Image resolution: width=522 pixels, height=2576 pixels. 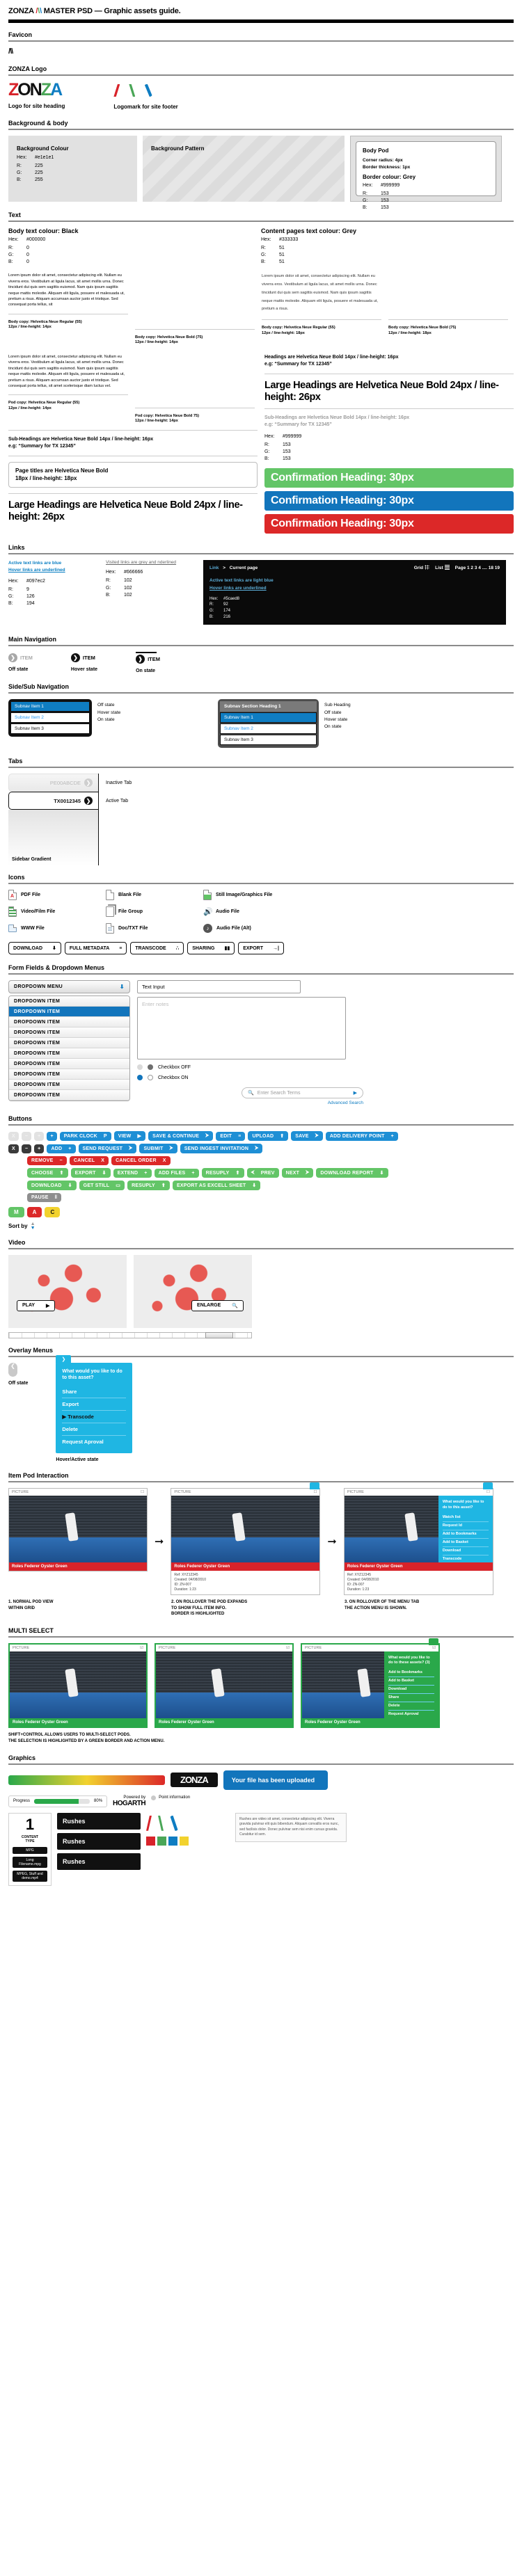 I want to click on download-report-button: DOWNLOAD REPORT ⬇, so click(x=352, y=1173).